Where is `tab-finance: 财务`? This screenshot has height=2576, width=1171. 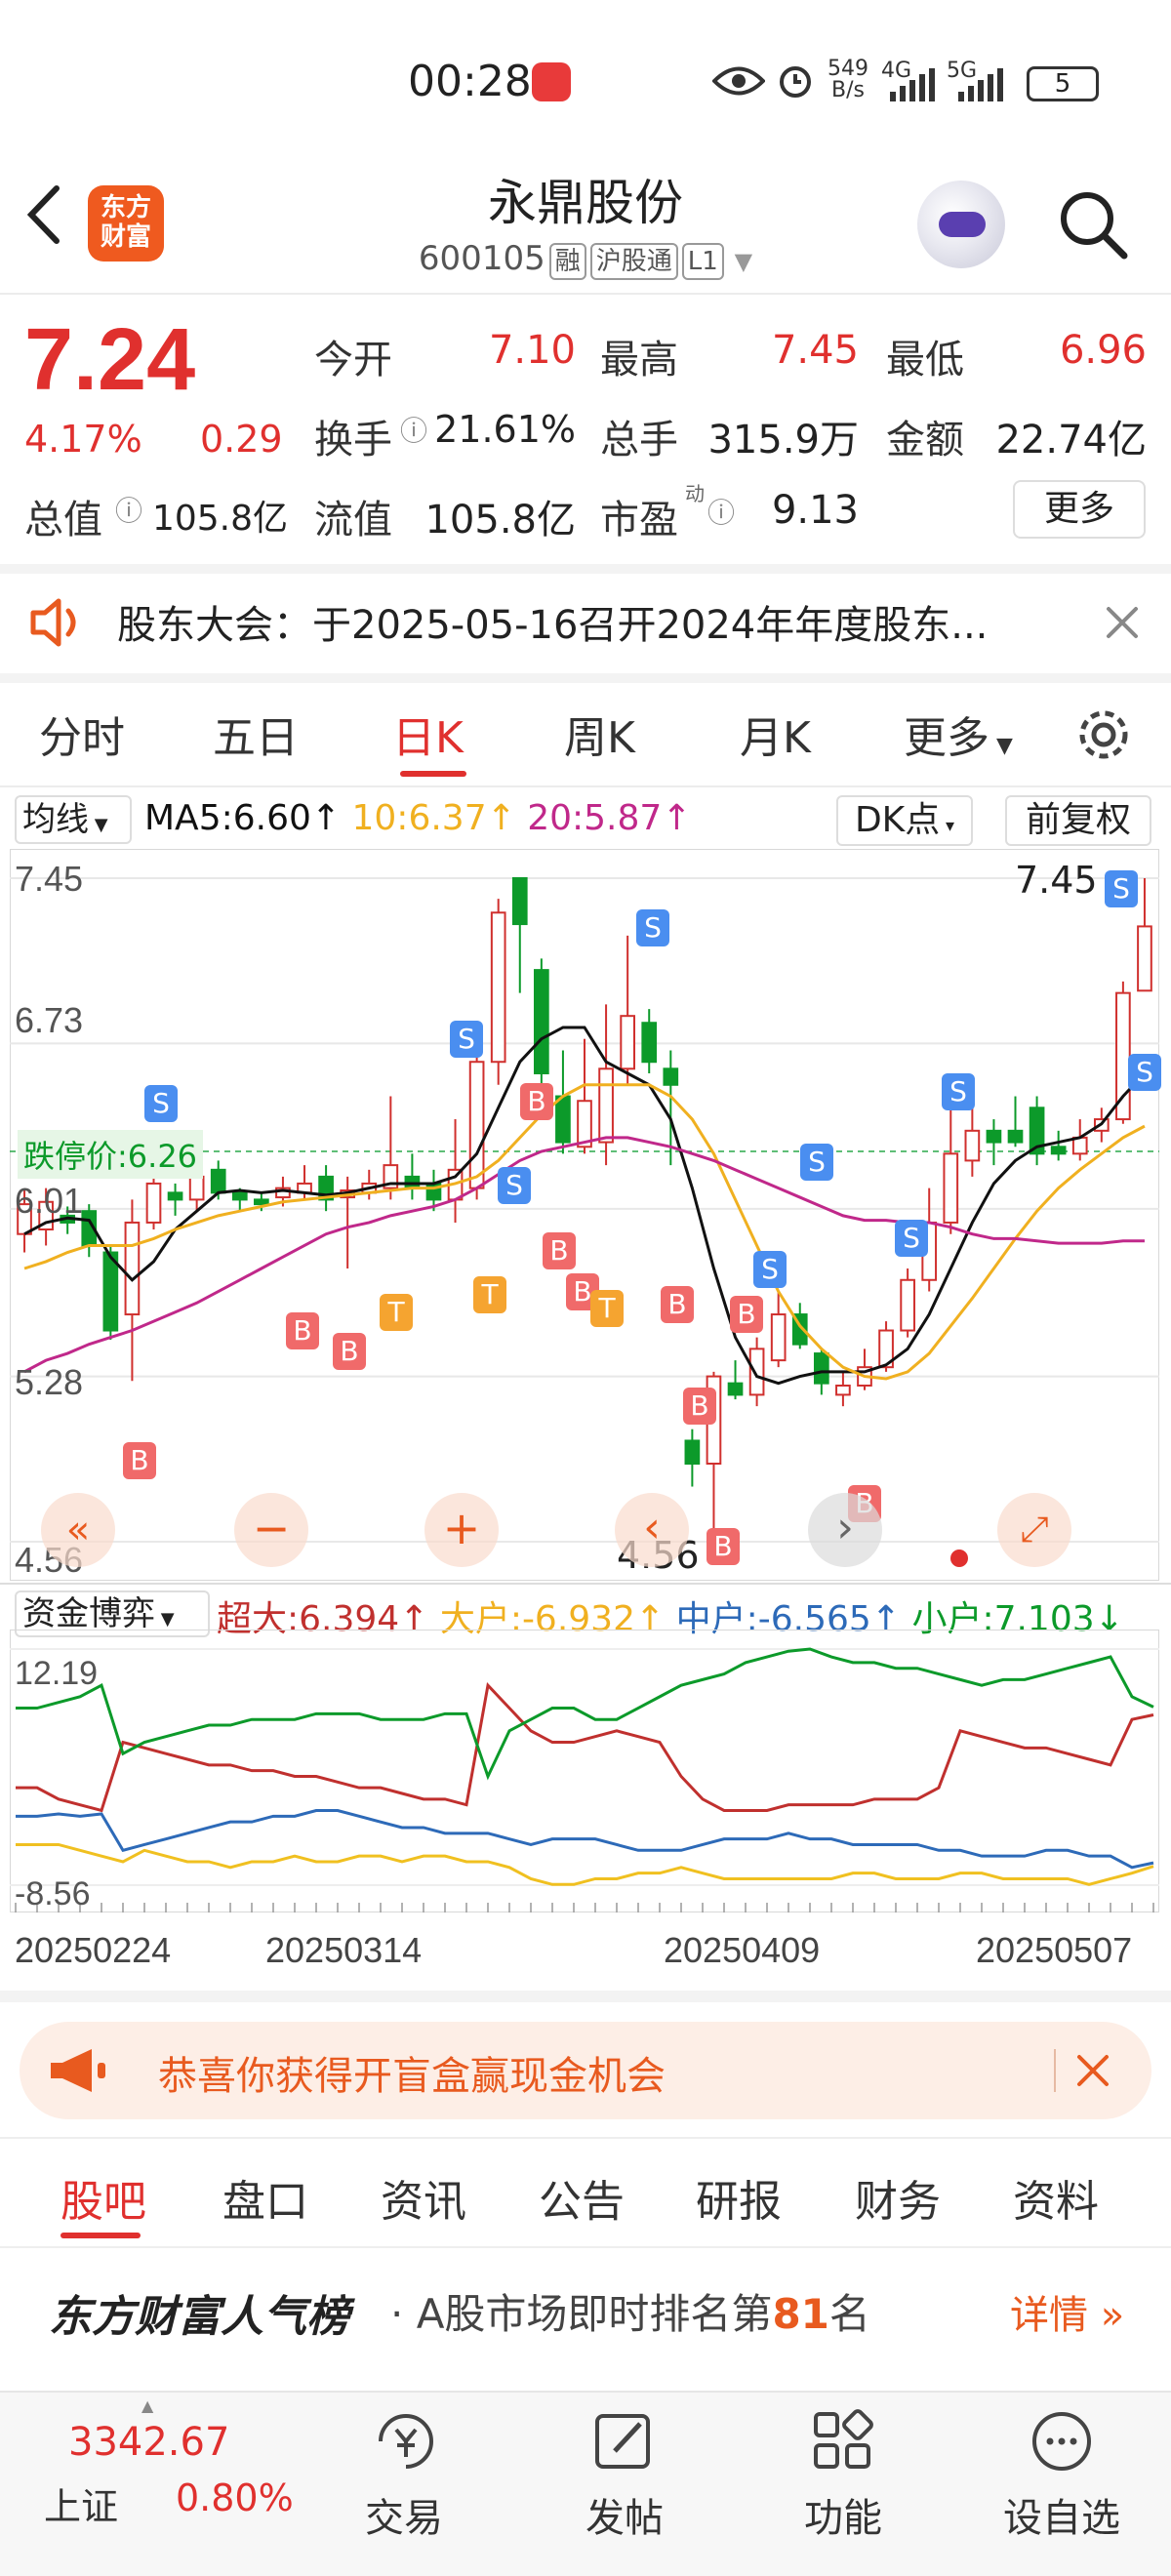 tab-finance: 财务 is located at coordinates (898, 2197).